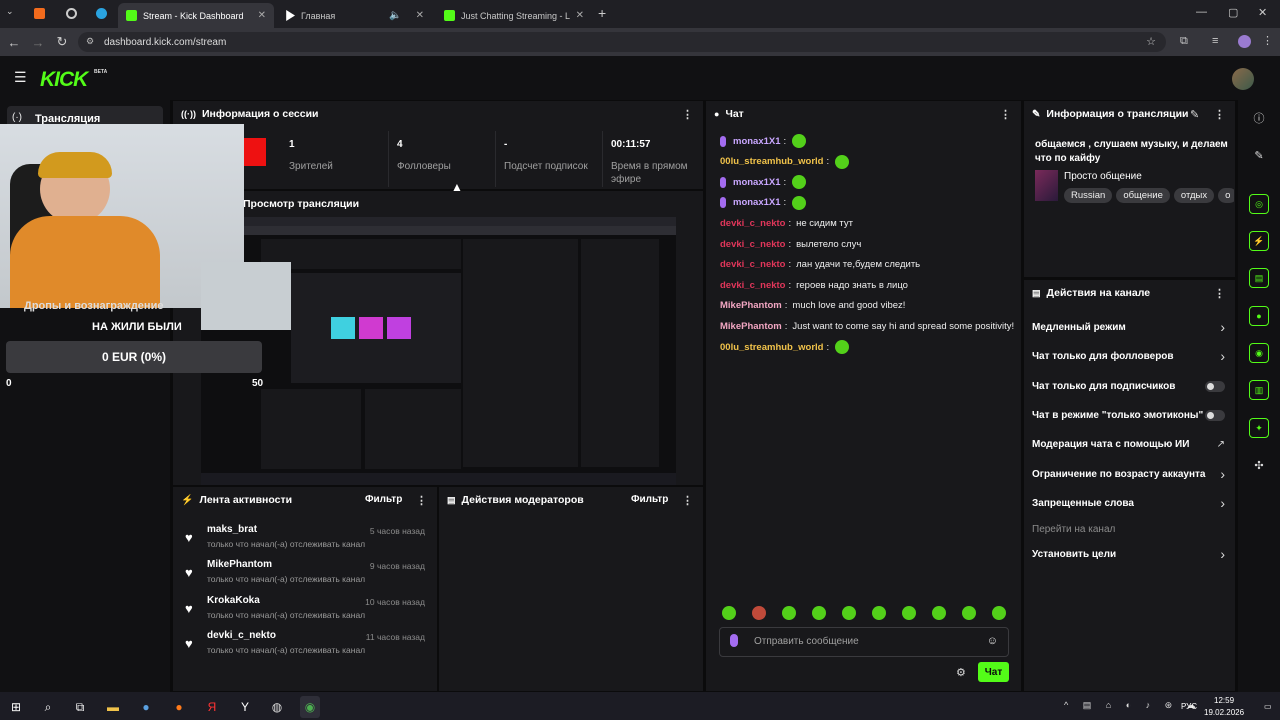 This screenshot has height=720, width=1280. Describe the element at coordinates (1201, 12) in the screenshot. I see `minimize-icon: —` at that location.